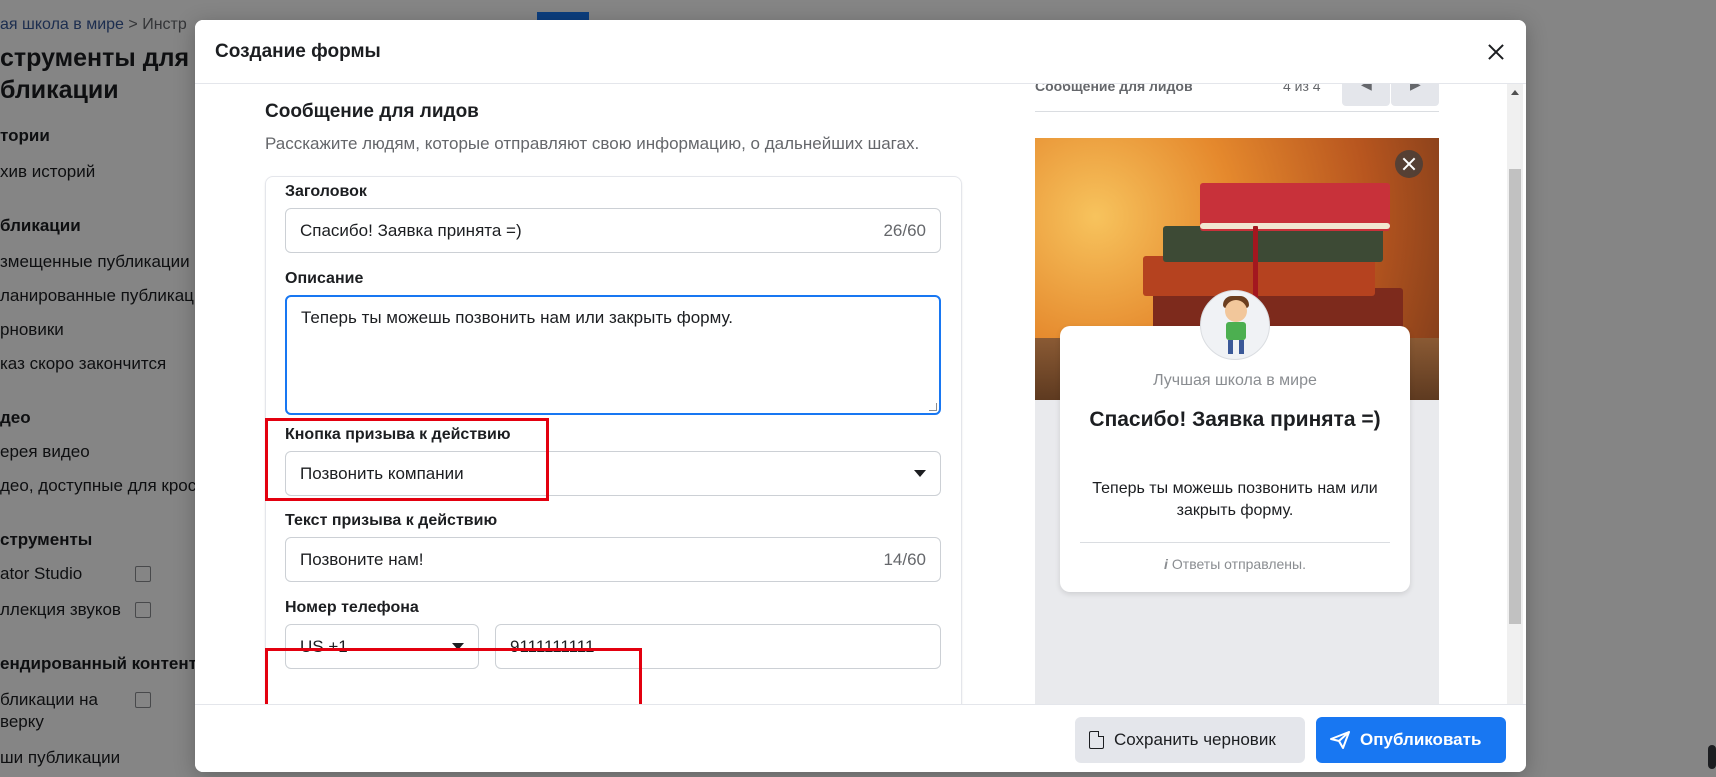 Image resolution: width=1716 pixels, height=777 pixels. I want to click on cta-text-counter: 14/60, so click(904, 559).